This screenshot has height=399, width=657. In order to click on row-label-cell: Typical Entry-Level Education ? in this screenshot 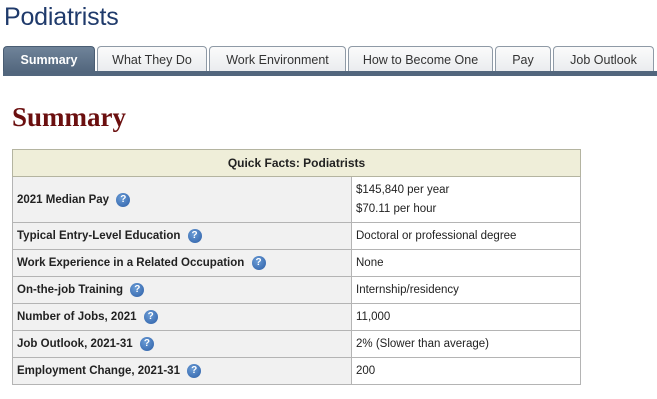, I will do `click(182, 236)`.